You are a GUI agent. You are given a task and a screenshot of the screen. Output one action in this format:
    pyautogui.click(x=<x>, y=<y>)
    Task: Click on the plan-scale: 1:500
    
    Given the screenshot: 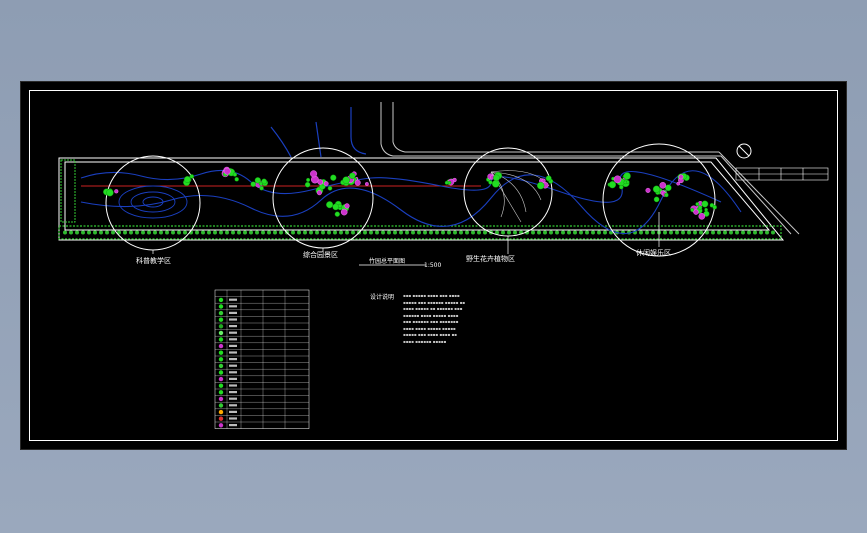 What is the action you would take?
    pyautogui.click(x=433, y=265)
    